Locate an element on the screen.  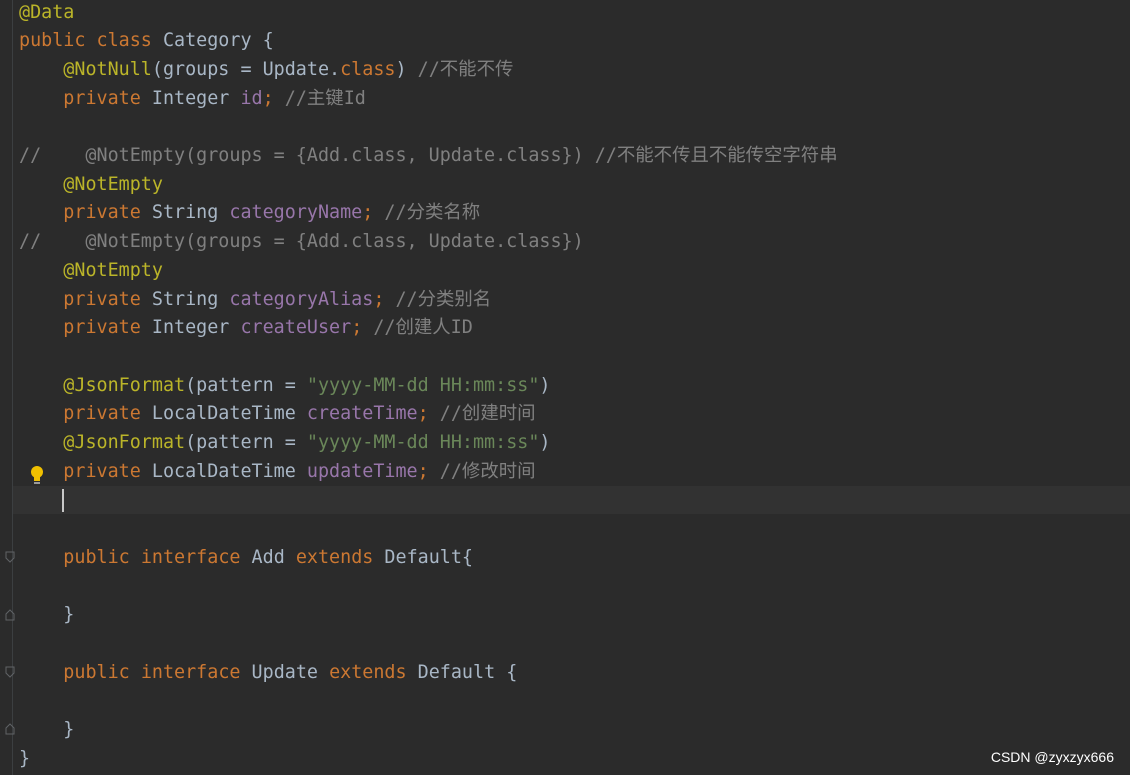
code-token: //创建时间 is located at coordinates (487, 414).